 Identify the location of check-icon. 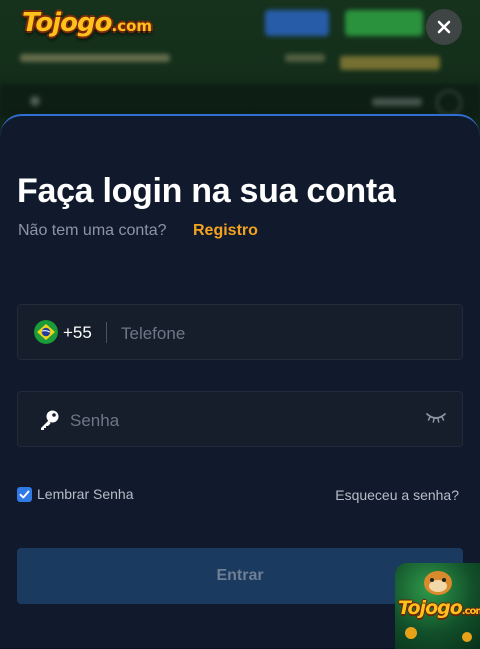
(24, 494).